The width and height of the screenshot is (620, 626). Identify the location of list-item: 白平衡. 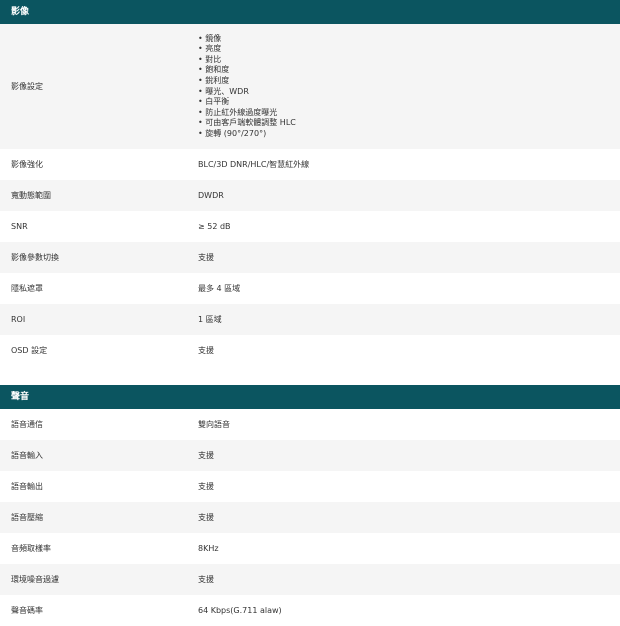
(409, 102).